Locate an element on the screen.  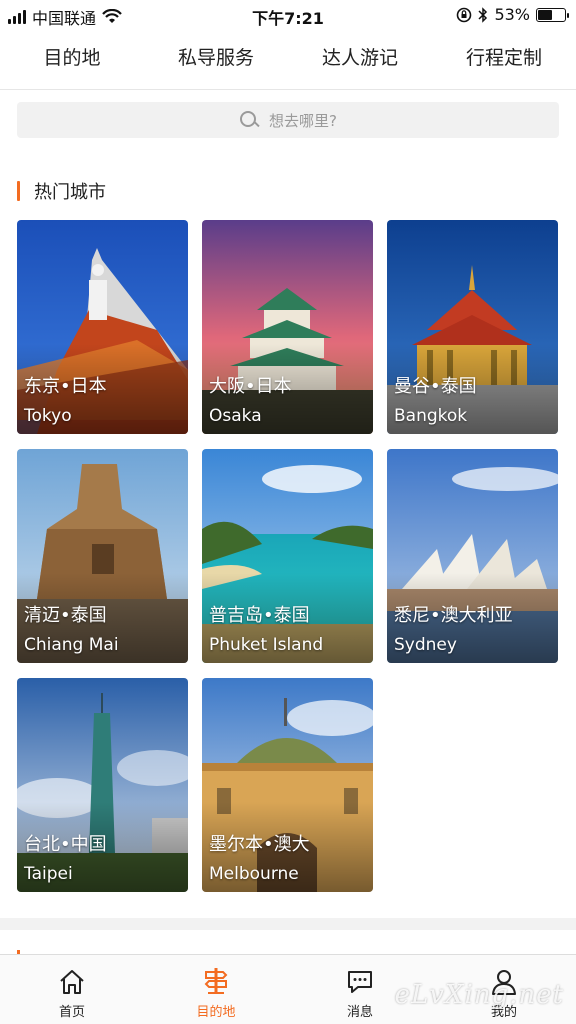
city-name-en: Melbourne is located at coordinates (254, 874).